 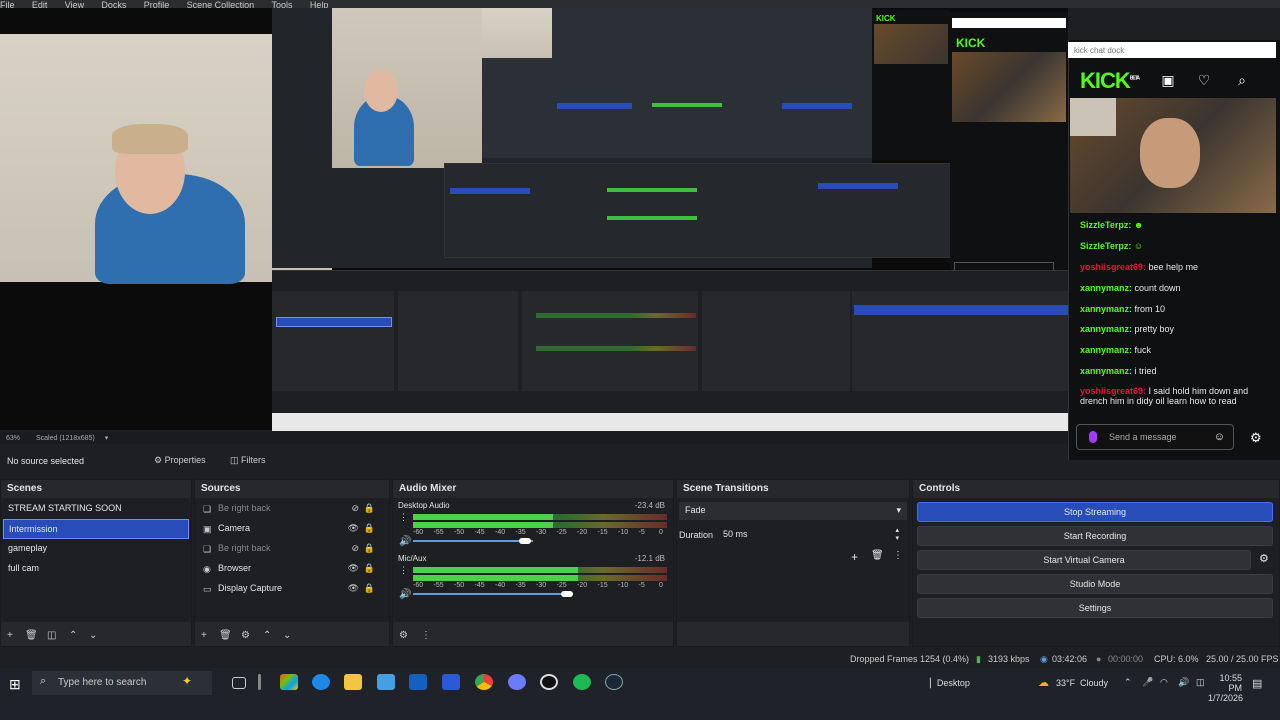 I want to click on start-virtual-camera-button: Start Virtual Camera, so click(x=1084, y=560).